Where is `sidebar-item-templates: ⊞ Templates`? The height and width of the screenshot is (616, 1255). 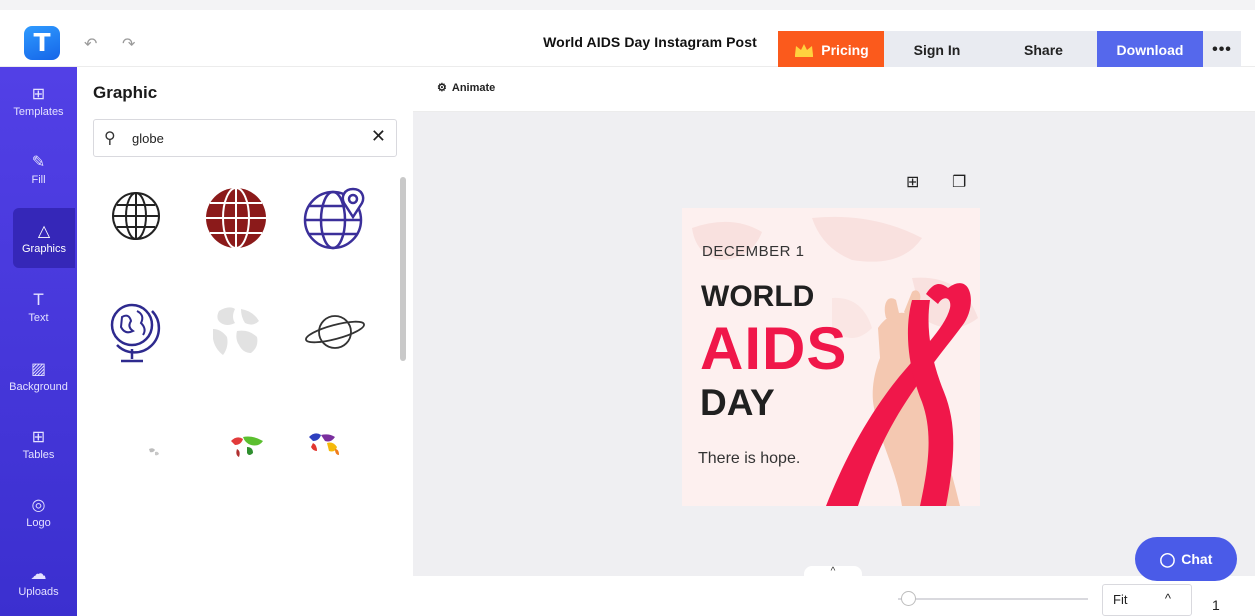 sidebar-item-templates: ⊞ Templates is located at coordinates (38, 101).